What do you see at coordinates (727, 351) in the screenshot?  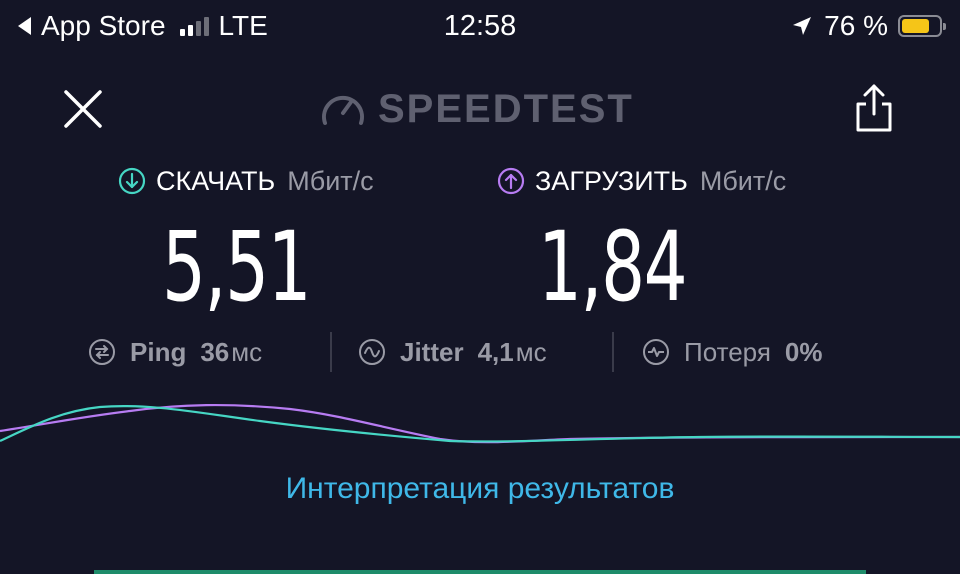 I see `packet-loss-label: Потеря` at bounding box center [727, 351].